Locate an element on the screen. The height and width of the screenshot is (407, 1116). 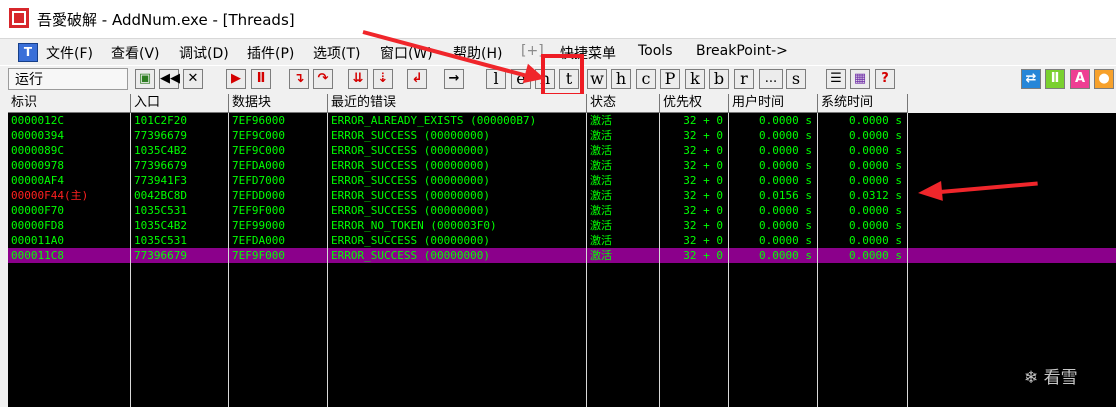
cell-teb: 7EF9F000 is located at coordinates (258, 255).